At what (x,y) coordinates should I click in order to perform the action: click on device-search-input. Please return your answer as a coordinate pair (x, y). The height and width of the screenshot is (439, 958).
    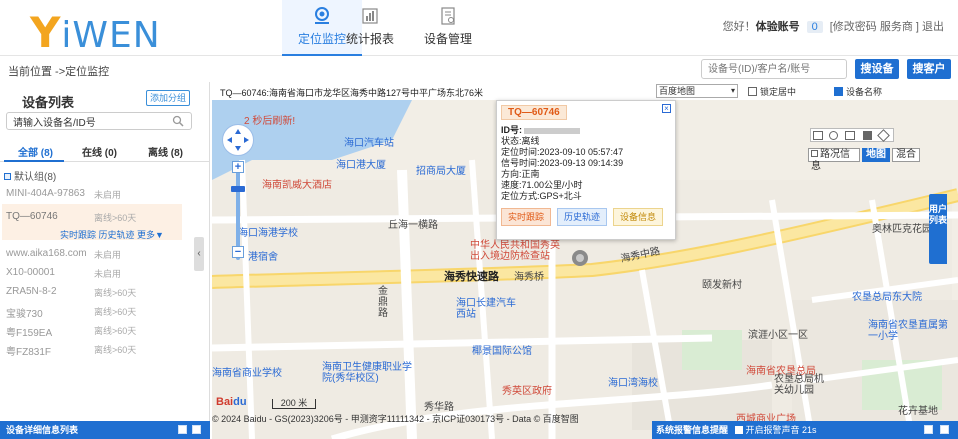
    Looking at the image, I should click on (99, 121).